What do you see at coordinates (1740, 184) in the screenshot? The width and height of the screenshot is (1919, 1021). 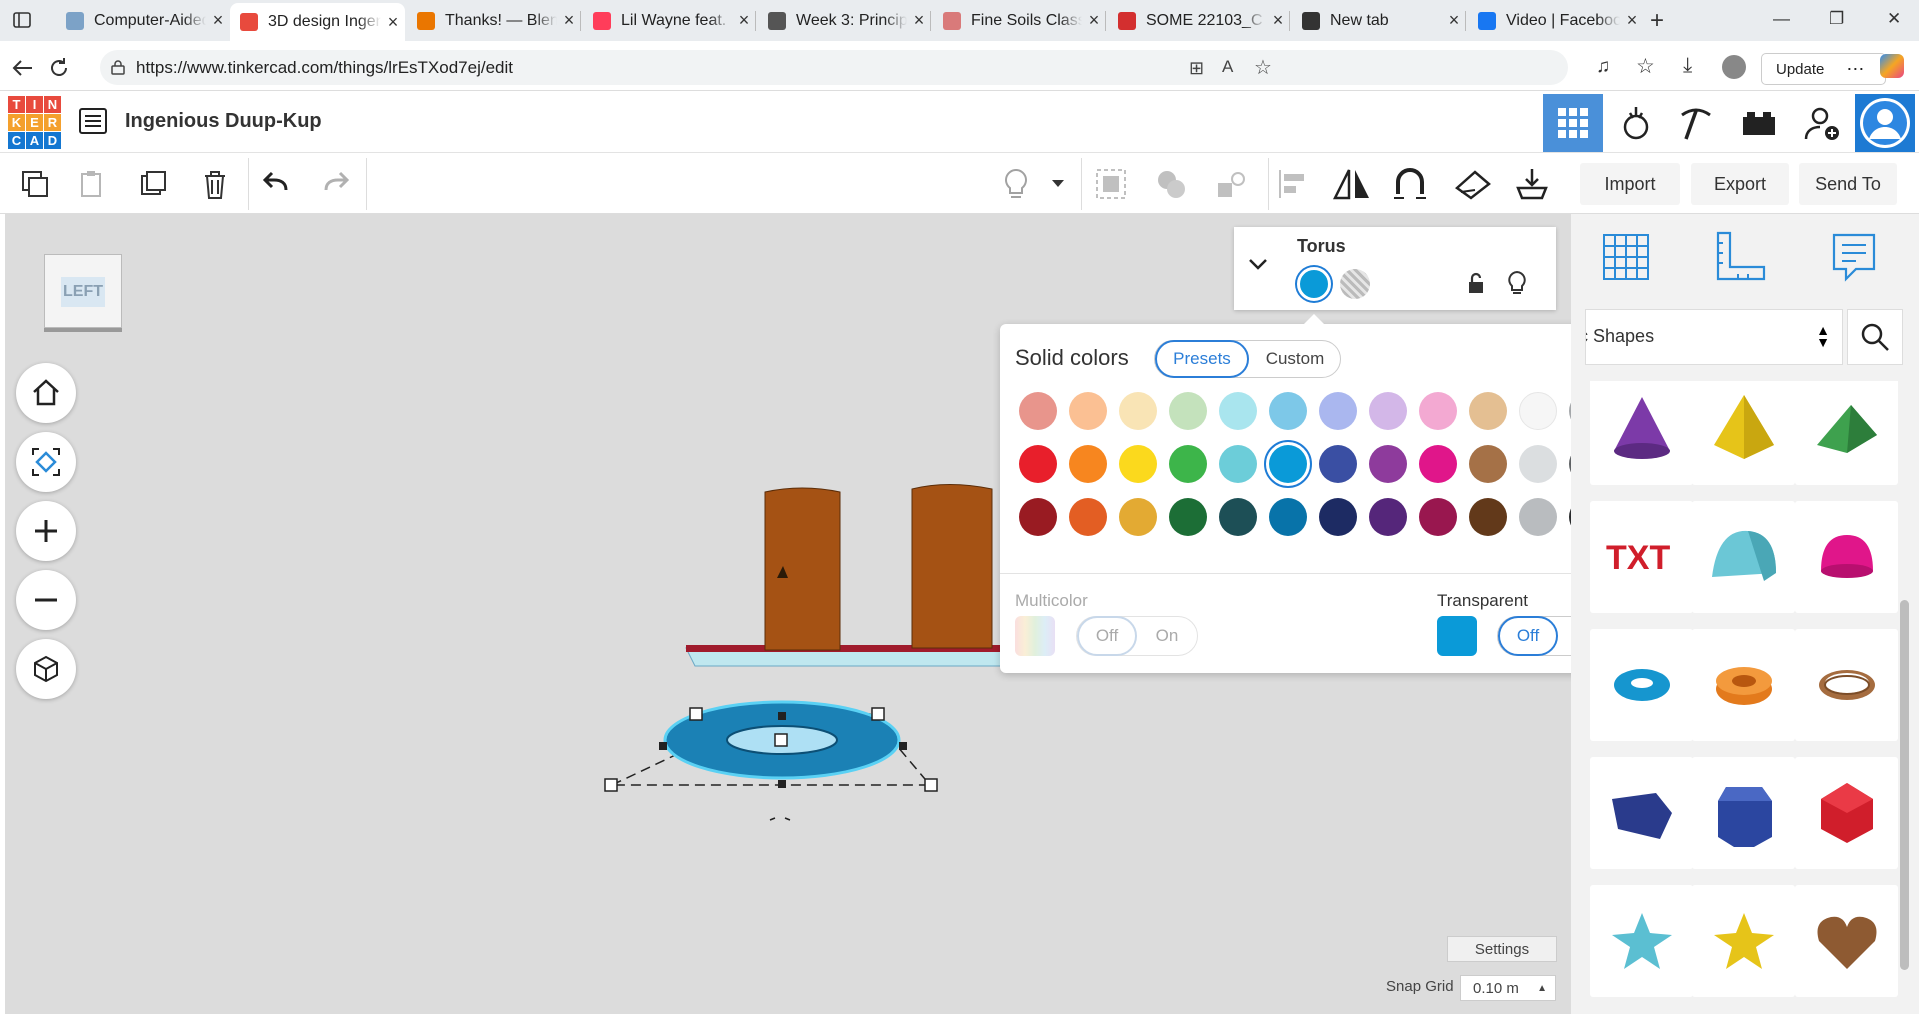 I see `export-button: Export` at bounding box center [1740, 184].